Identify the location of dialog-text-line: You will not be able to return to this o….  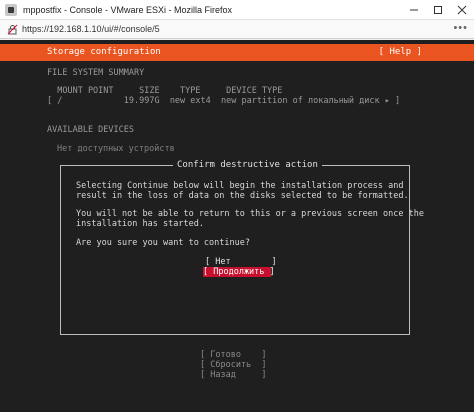
(250, 214).